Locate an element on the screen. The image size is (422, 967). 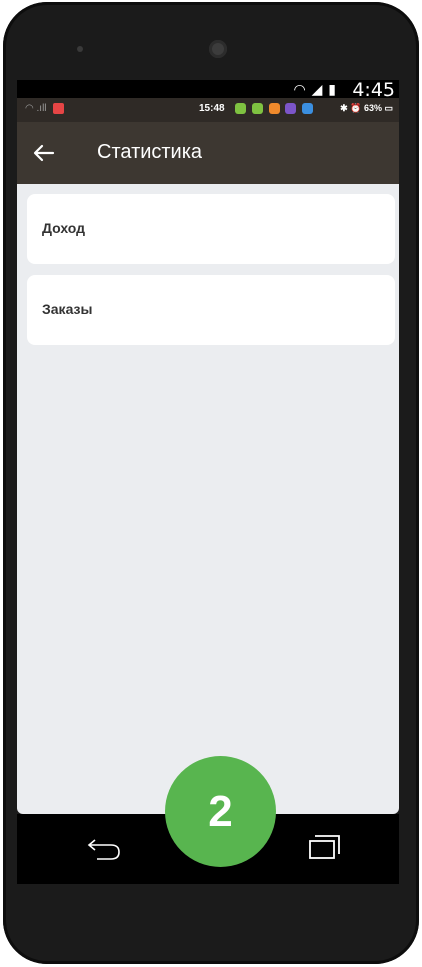
device-status-icons: ◠ ◢ ▮ is located at coordinates (316, 89).